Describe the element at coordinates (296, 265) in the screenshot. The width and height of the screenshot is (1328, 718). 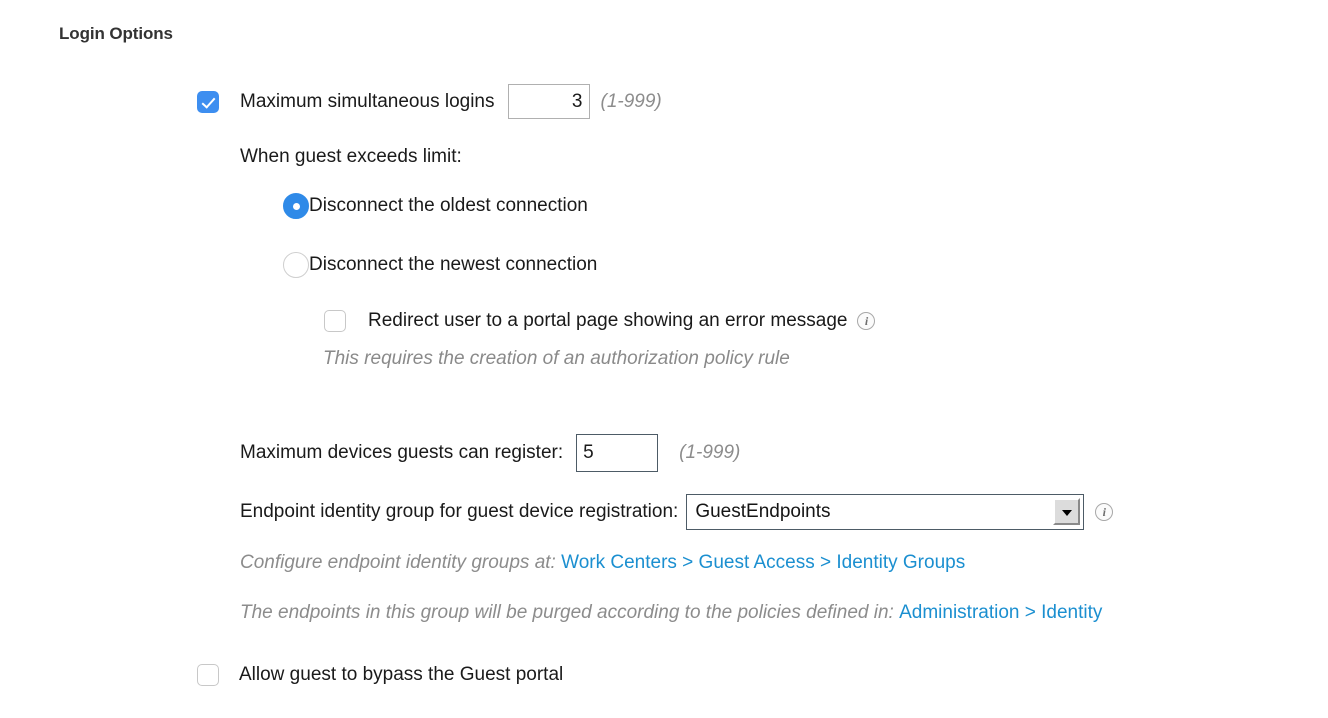
I see `disconnect-newest-radio` at that location.